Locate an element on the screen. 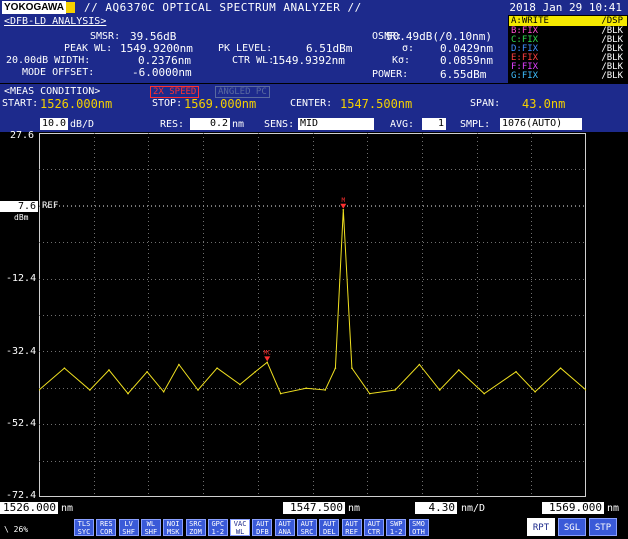 The width and height of the screenshot is (628, 539). sens-label: SENS: is located at coordinates (279, 124).